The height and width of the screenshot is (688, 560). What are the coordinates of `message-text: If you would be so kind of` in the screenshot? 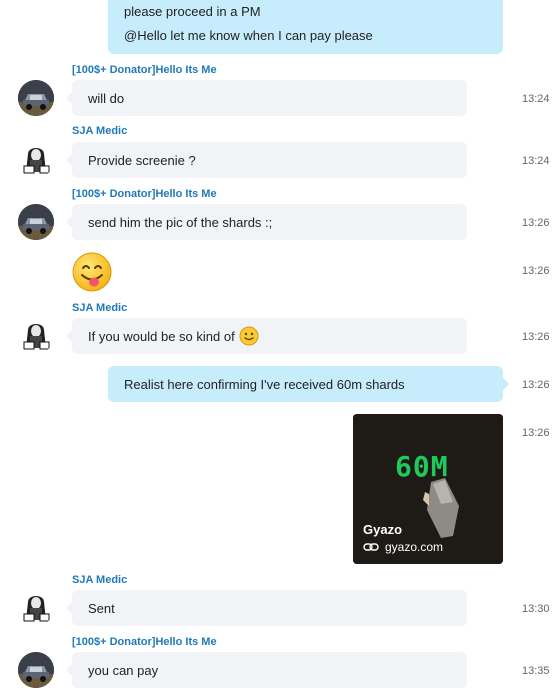 It's located at (161, 336).